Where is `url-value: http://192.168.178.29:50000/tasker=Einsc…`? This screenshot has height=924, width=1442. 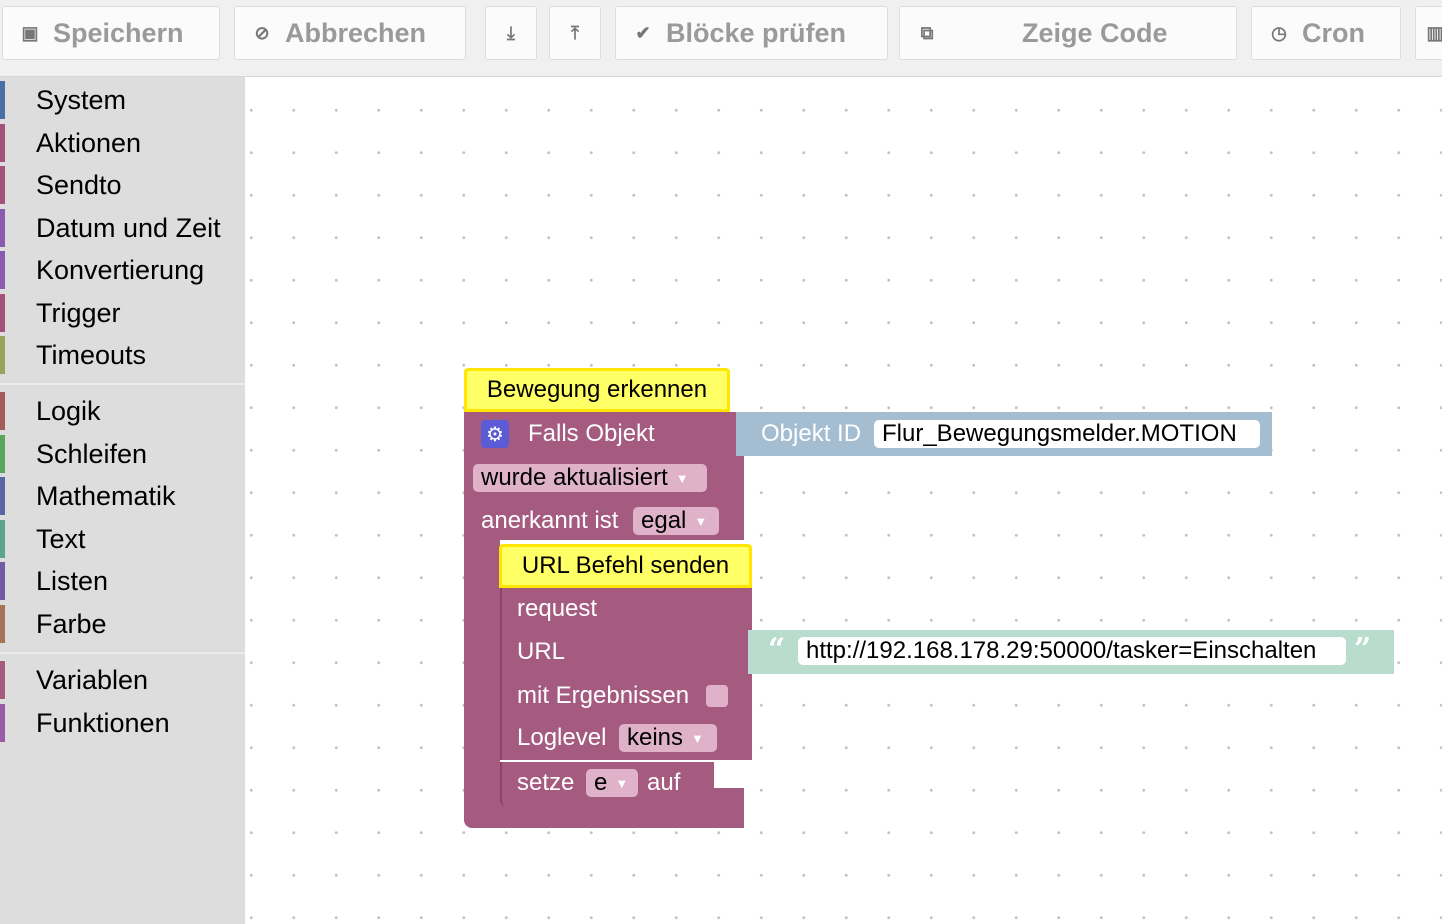
url-value: http://192.168.178.29:50000/tasker=Einsc… is located at coordinates (1061, 650).